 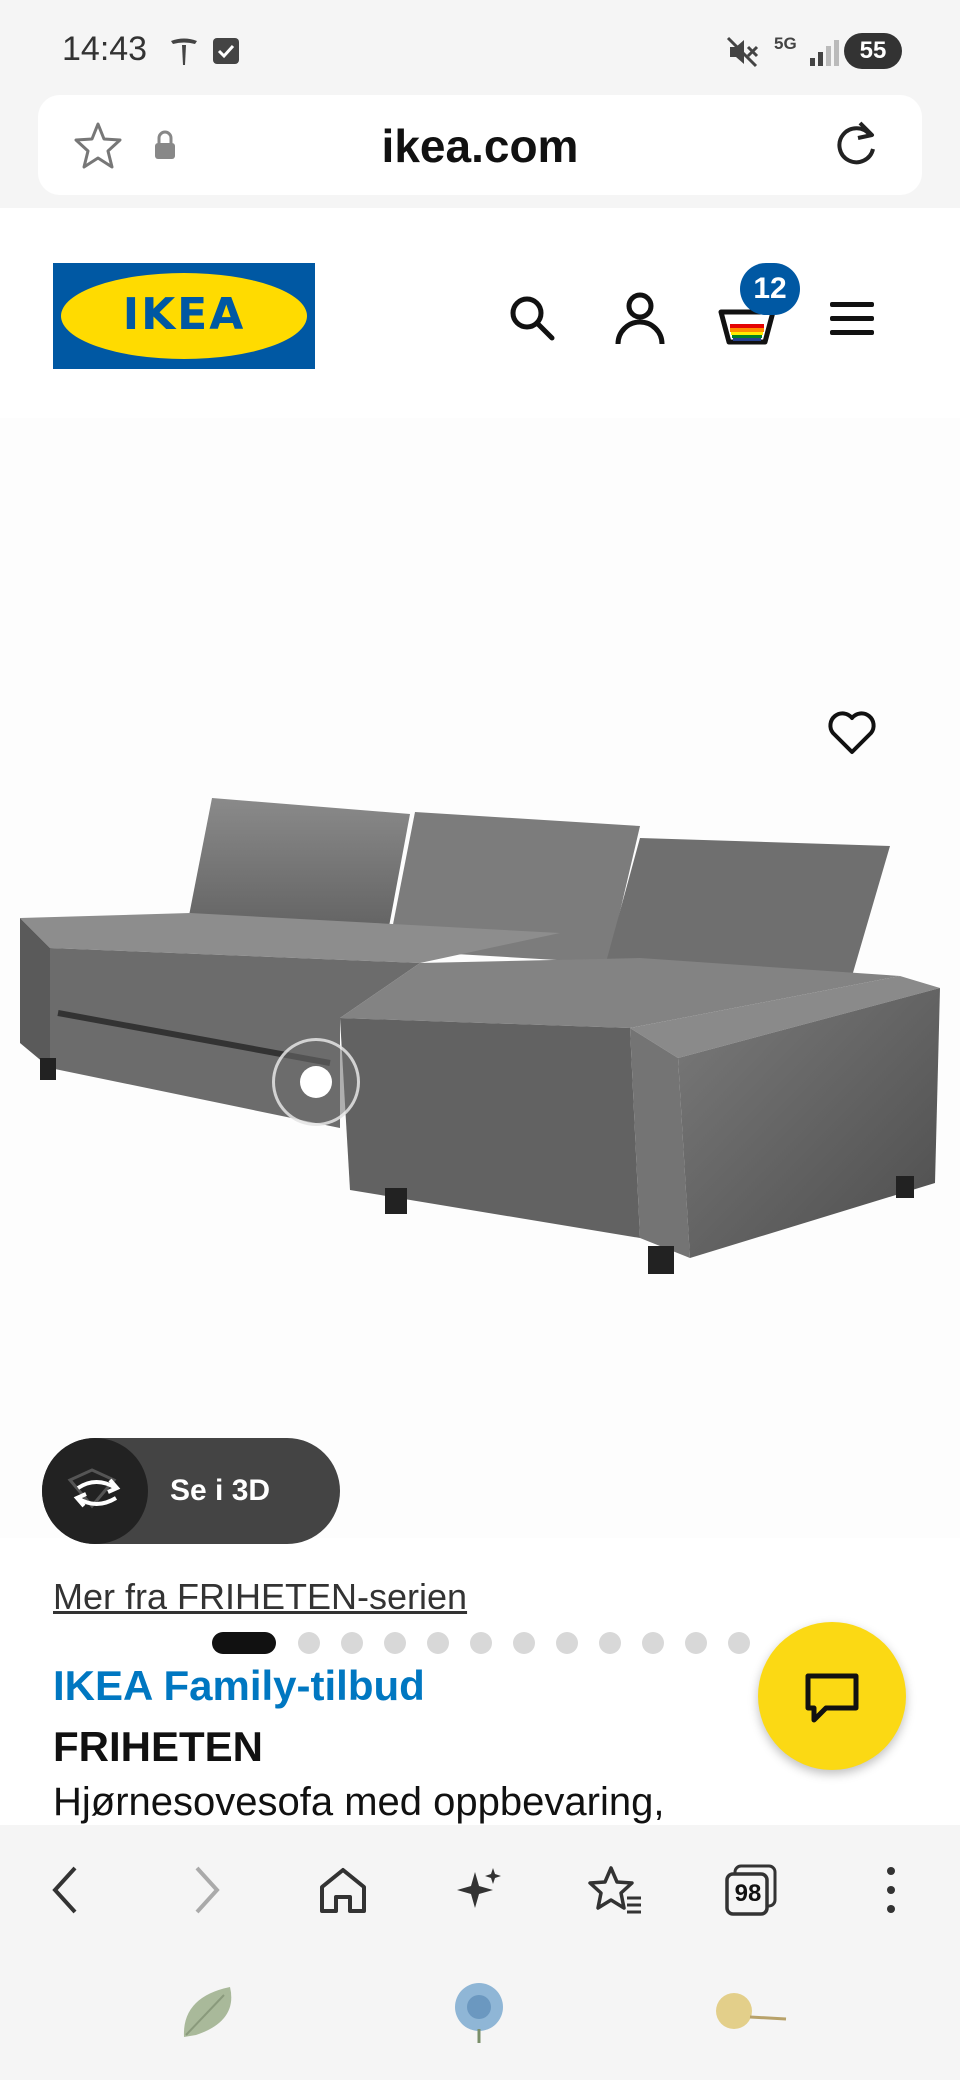 What do you see at coordinates (220, 1490) in the screenshot?
I see `view-3d-label: Se i 3D` at bounding box center [220, 1490].